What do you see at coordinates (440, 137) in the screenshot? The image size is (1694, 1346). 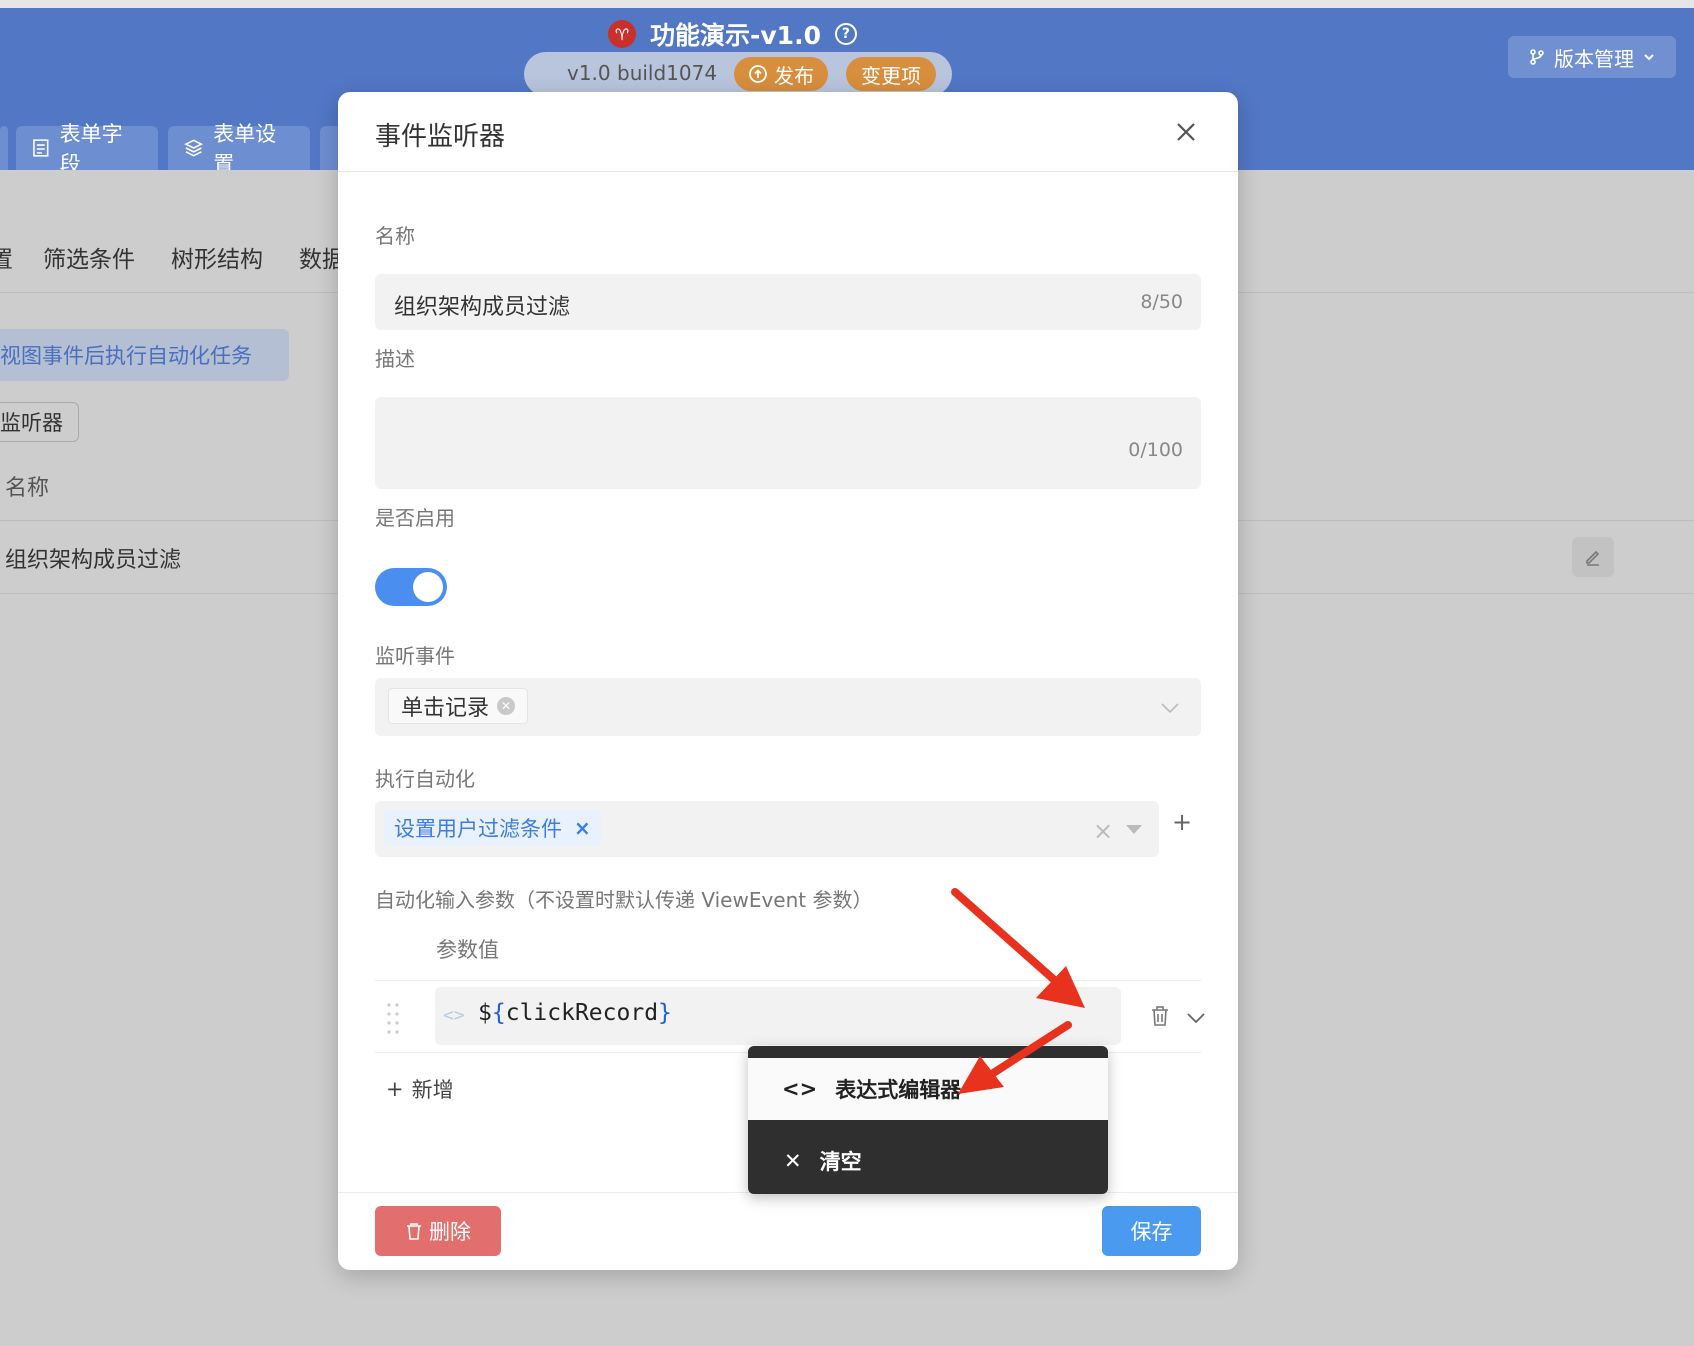 I see `dialog-title: 事件监听器` at bounding box center [440, 137].